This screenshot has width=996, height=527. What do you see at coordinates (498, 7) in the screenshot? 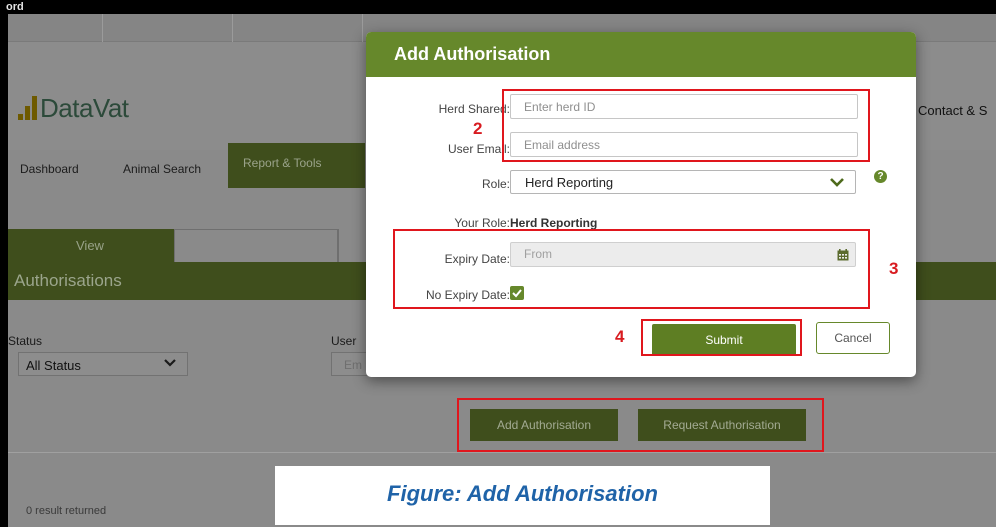
I see `window-frame-top` at bounding box center [498, 7].